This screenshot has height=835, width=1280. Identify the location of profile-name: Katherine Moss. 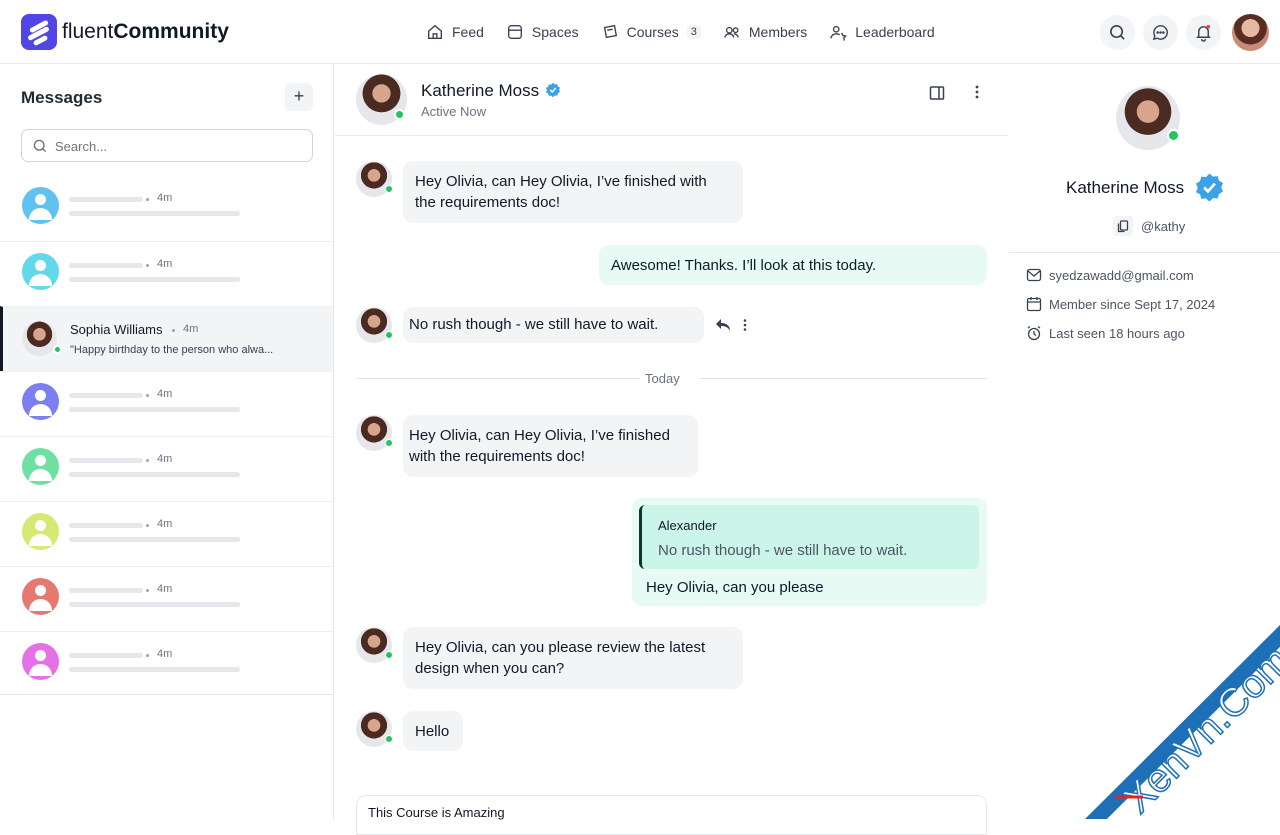
(1125, 187).